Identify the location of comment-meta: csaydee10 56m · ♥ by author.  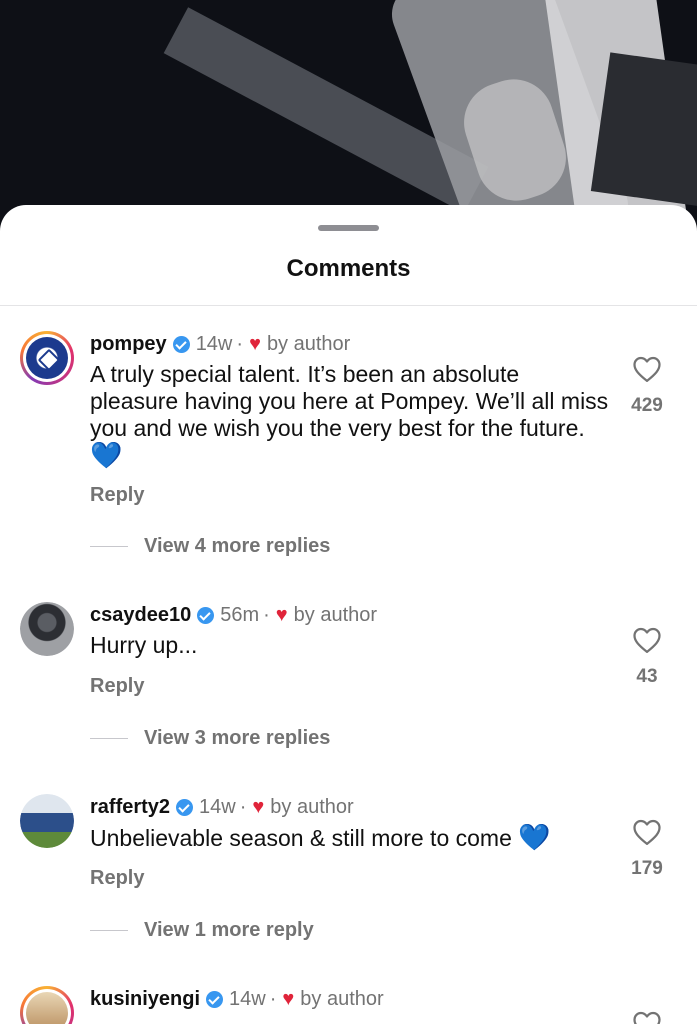
(233, 615).